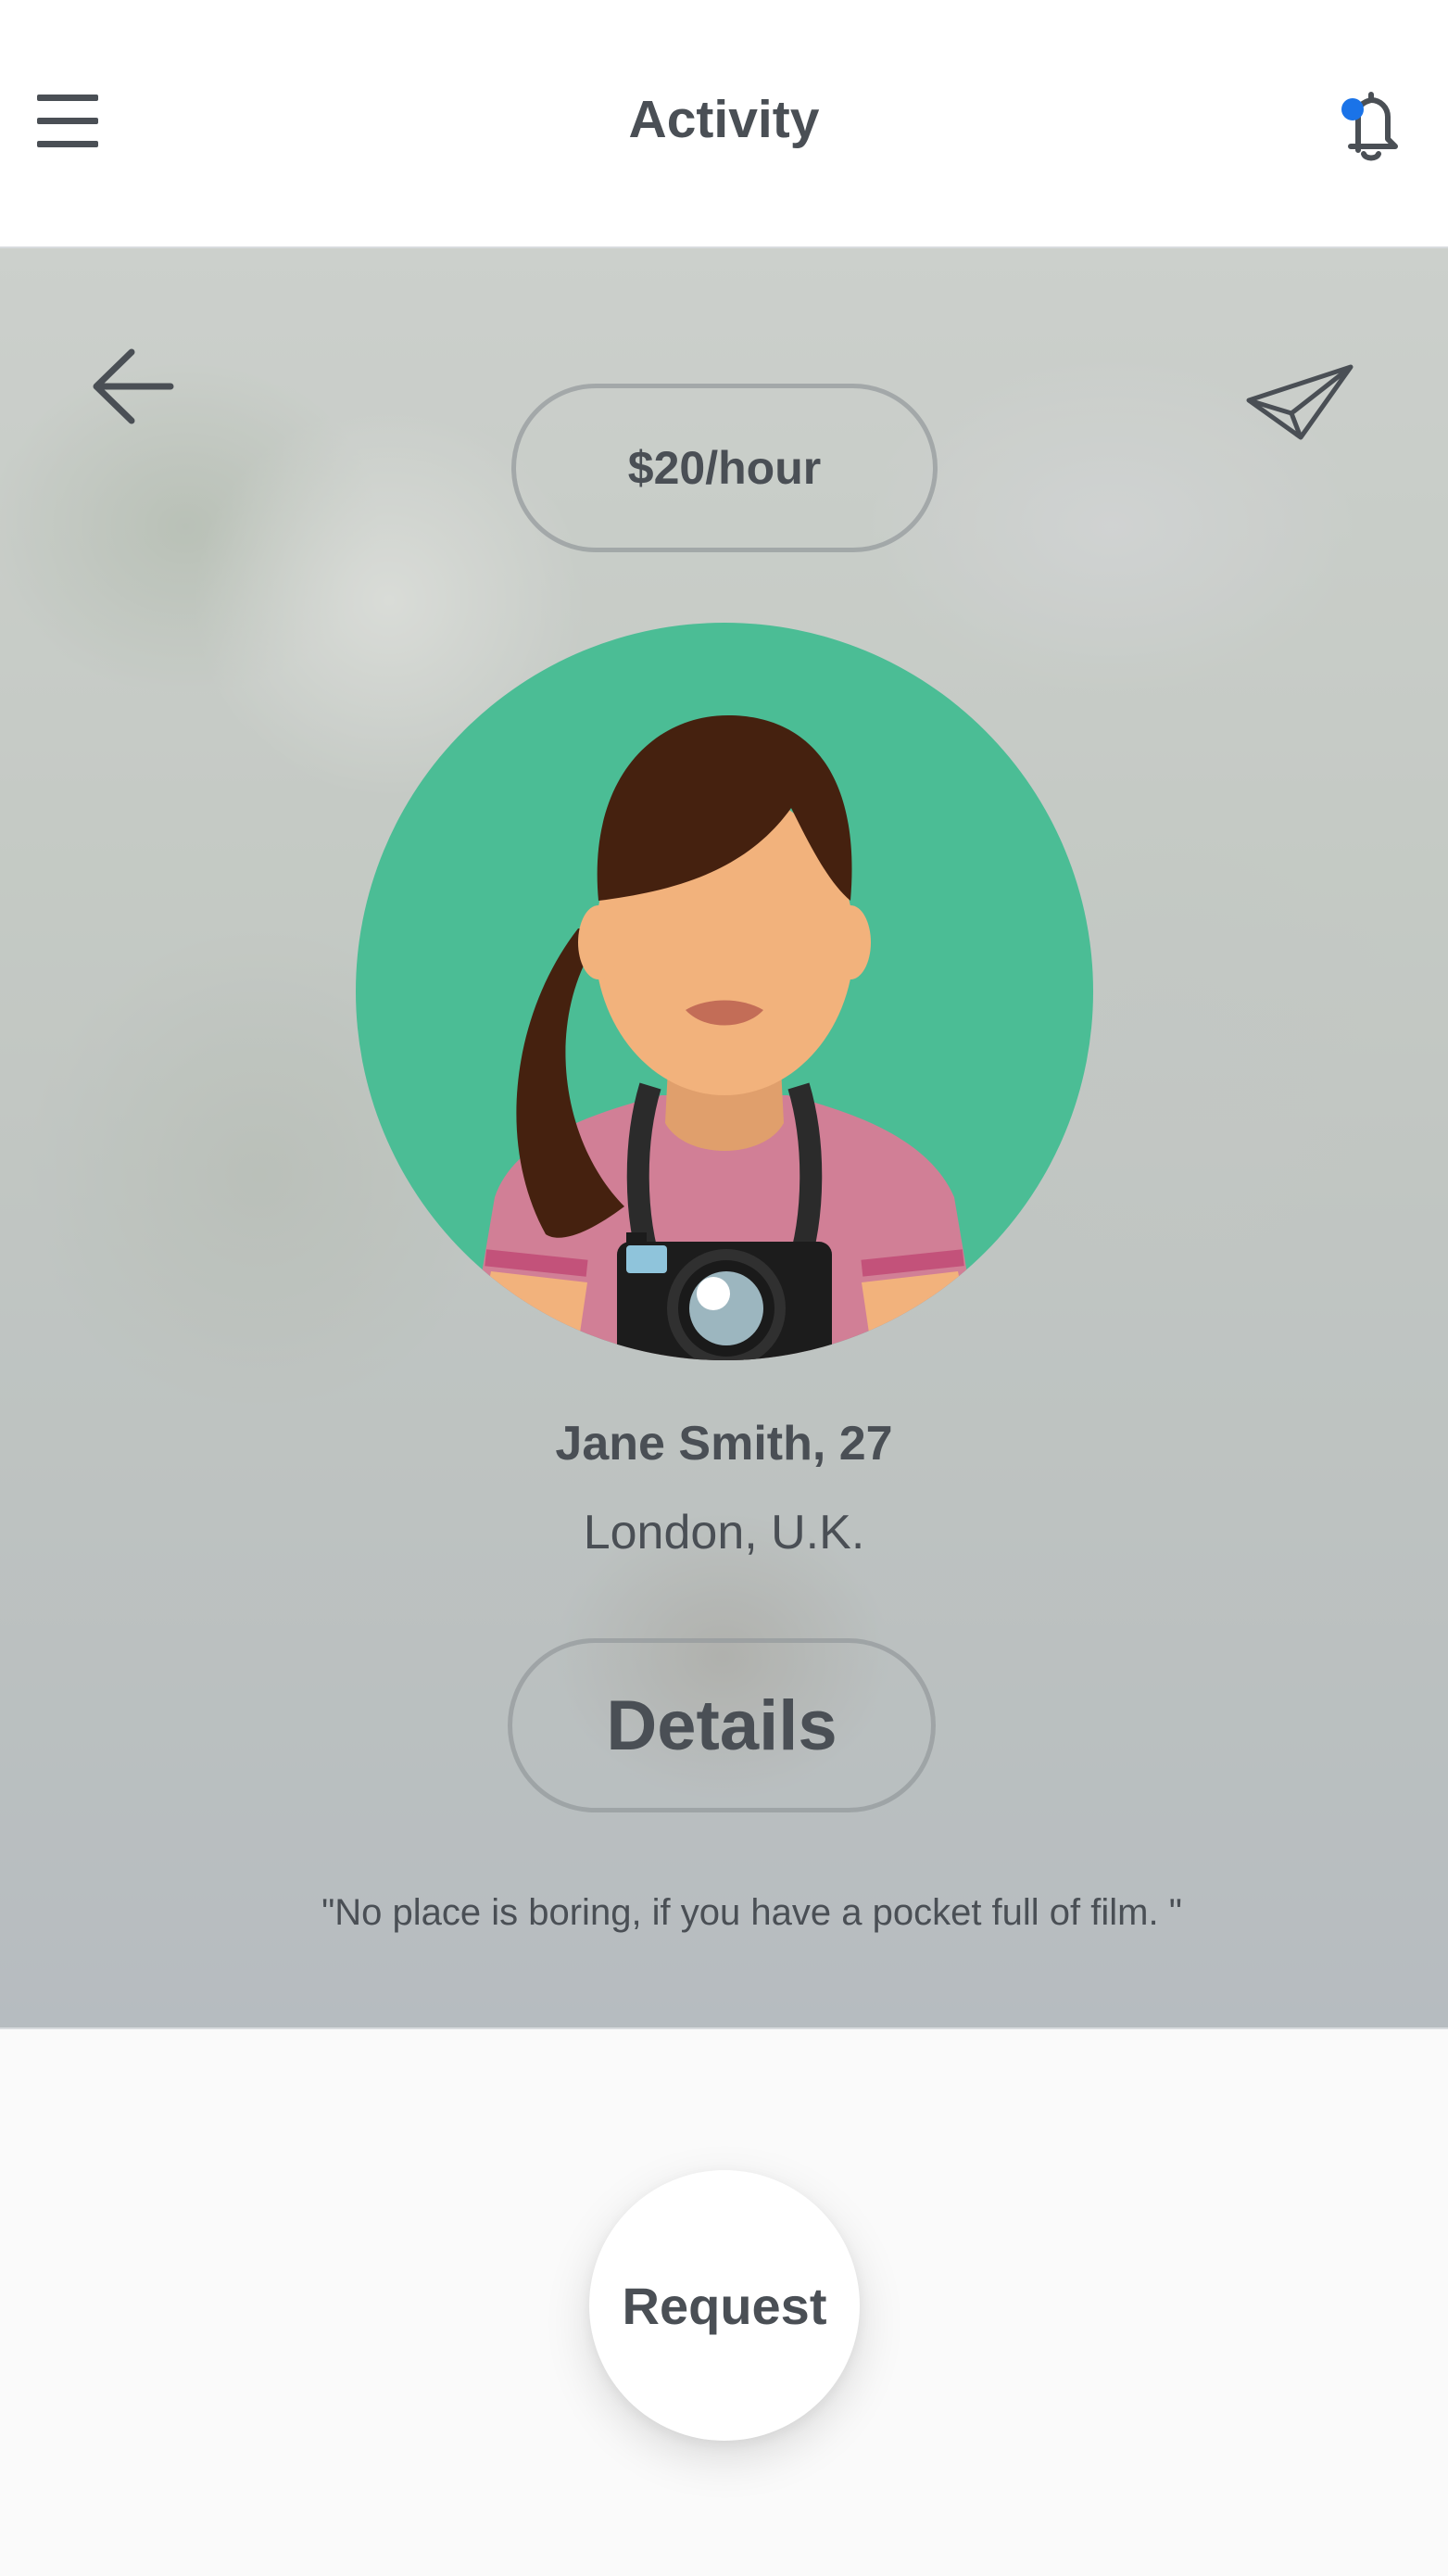 The height and width of the screenshot is (2576, 1448). I want to click on profile-location: London, U.K., so click(724, 1532).